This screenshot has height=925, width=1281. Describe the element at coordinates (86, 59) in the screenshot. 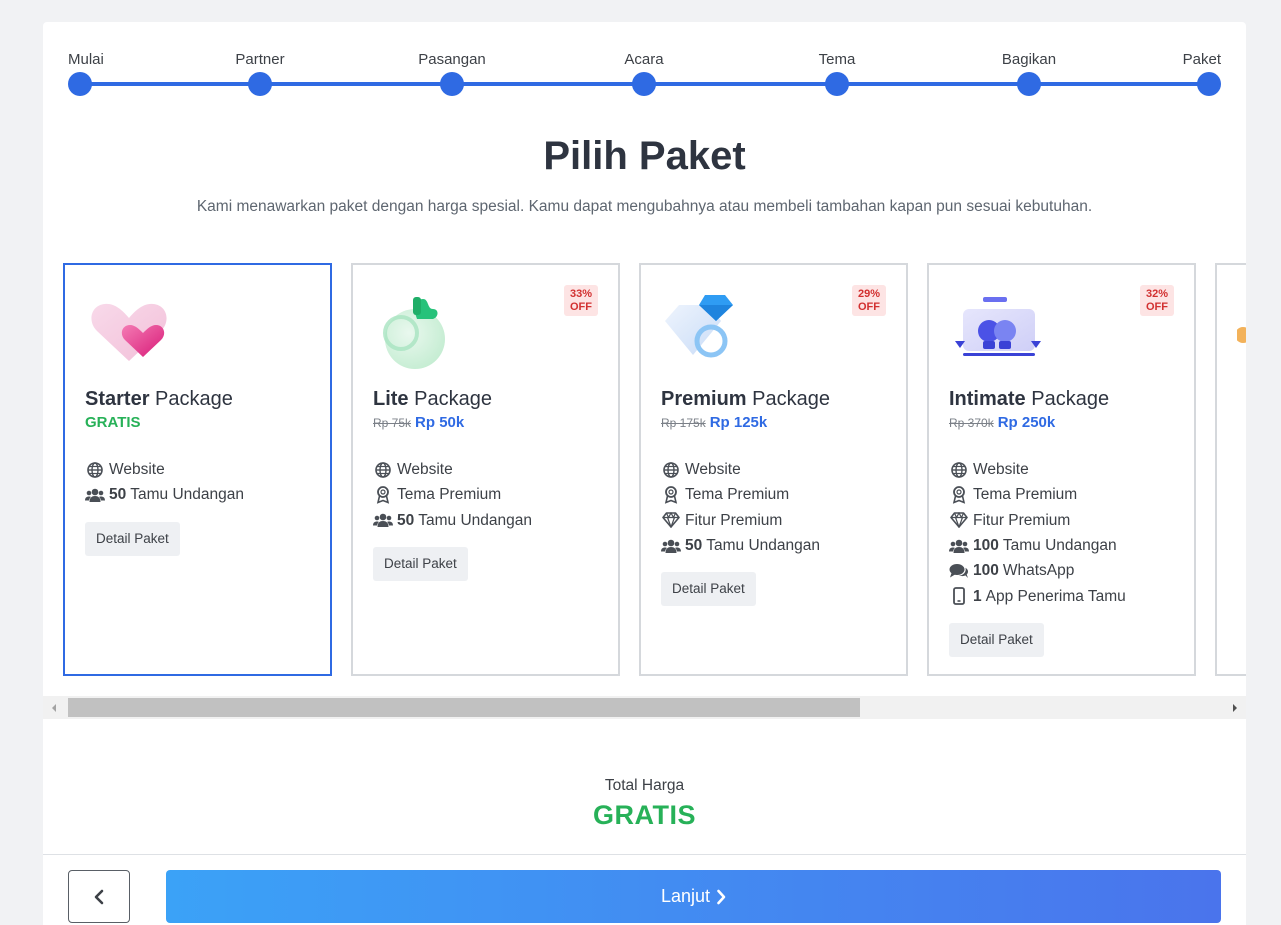

I see `step-label: Mulai` at that location.